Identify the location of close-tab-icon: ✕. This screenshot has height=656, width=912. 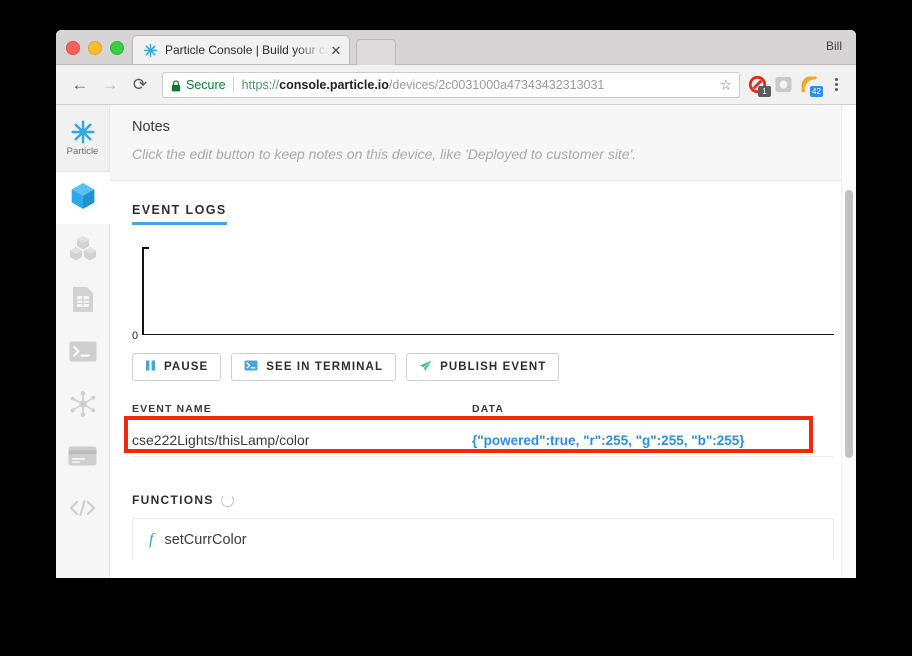
(336, 50).